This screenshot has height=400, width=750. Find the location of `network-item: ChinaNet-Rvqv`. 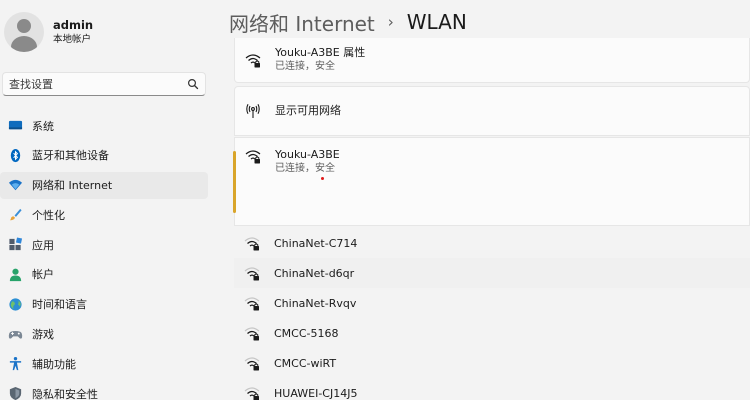

network-item: ChinaNet-Rvqv is located at coordinates (492, 303).